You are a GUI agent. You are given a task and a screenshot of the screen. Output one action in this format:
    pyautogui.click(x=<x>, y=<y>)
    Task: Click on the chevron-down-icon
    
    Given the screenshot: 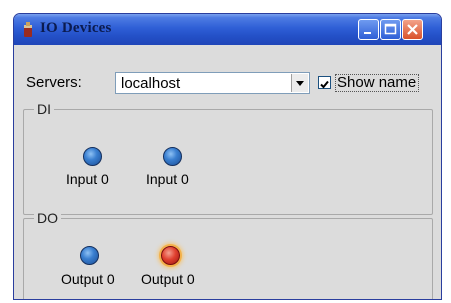 What is the action you would take?
    pyautogui.click(x=300, y=83)
    